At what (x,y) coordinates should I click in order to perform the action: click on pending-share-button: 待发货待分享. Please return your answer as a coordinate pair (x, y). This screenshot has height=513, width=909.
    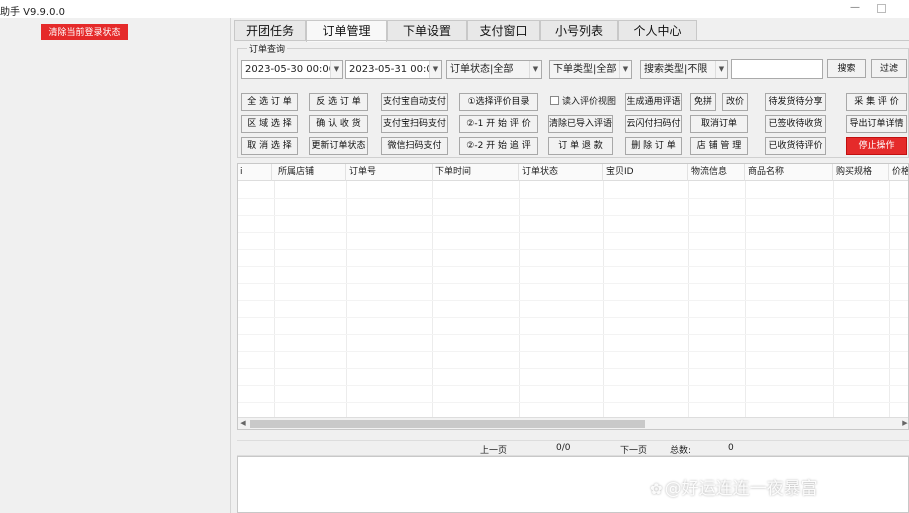
    Looking at the image, I should click on (795, 102).